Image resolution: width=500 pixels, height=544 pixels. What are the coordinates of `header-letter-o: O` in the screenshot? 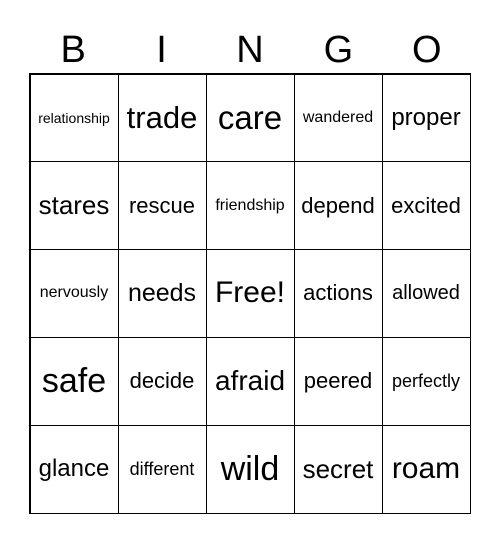 It's located at (426, 50).